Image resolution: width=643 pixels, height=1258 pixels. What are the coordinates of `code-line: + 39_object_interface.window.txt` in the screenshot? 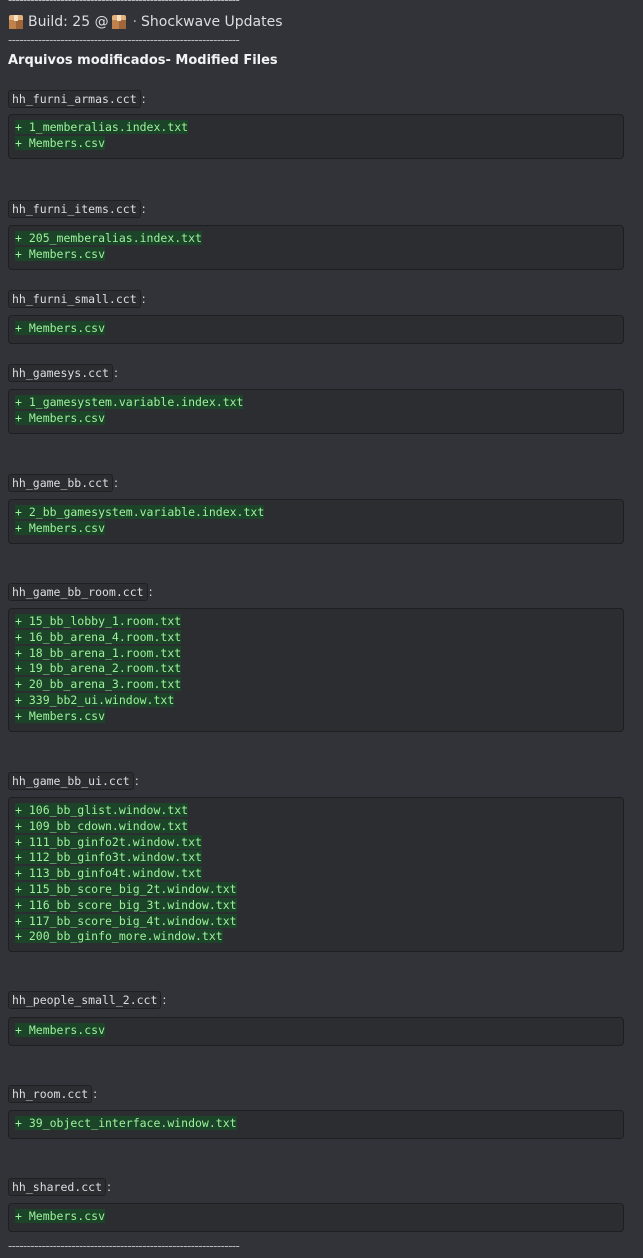 It's located at (126, 1123).